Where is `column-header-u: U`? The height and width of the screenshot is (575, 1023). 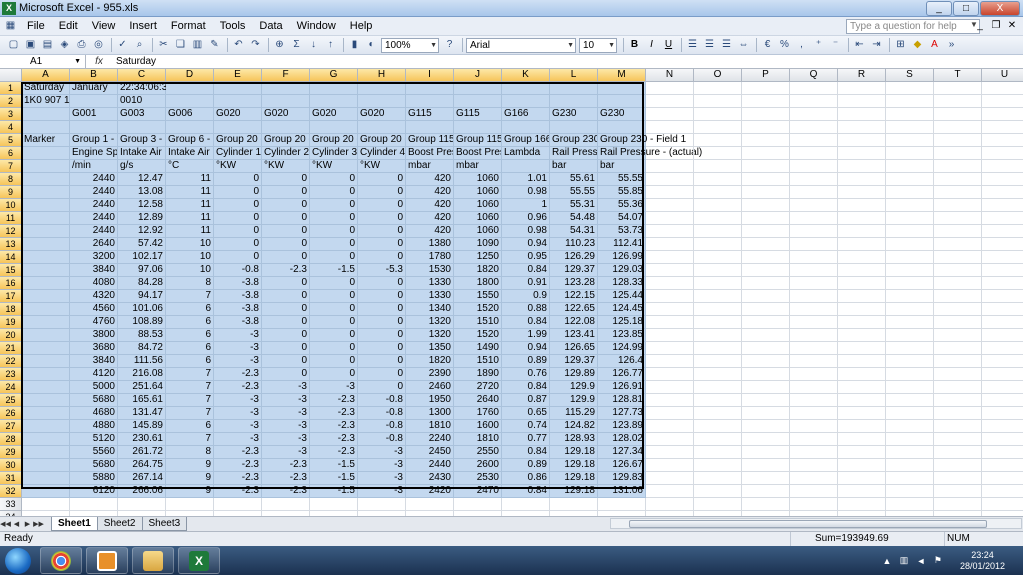 column-header-u: U is located at coordinates (1002, 75).